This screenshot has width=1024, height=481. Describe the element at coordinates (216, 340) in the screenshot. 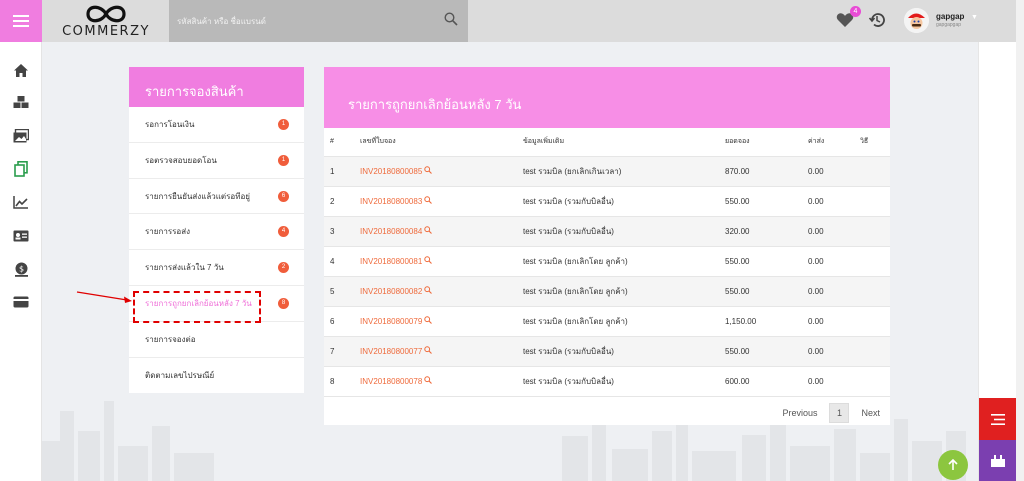

I see `menu-item-continue-reservation: รายการจองต่อ` at that location.